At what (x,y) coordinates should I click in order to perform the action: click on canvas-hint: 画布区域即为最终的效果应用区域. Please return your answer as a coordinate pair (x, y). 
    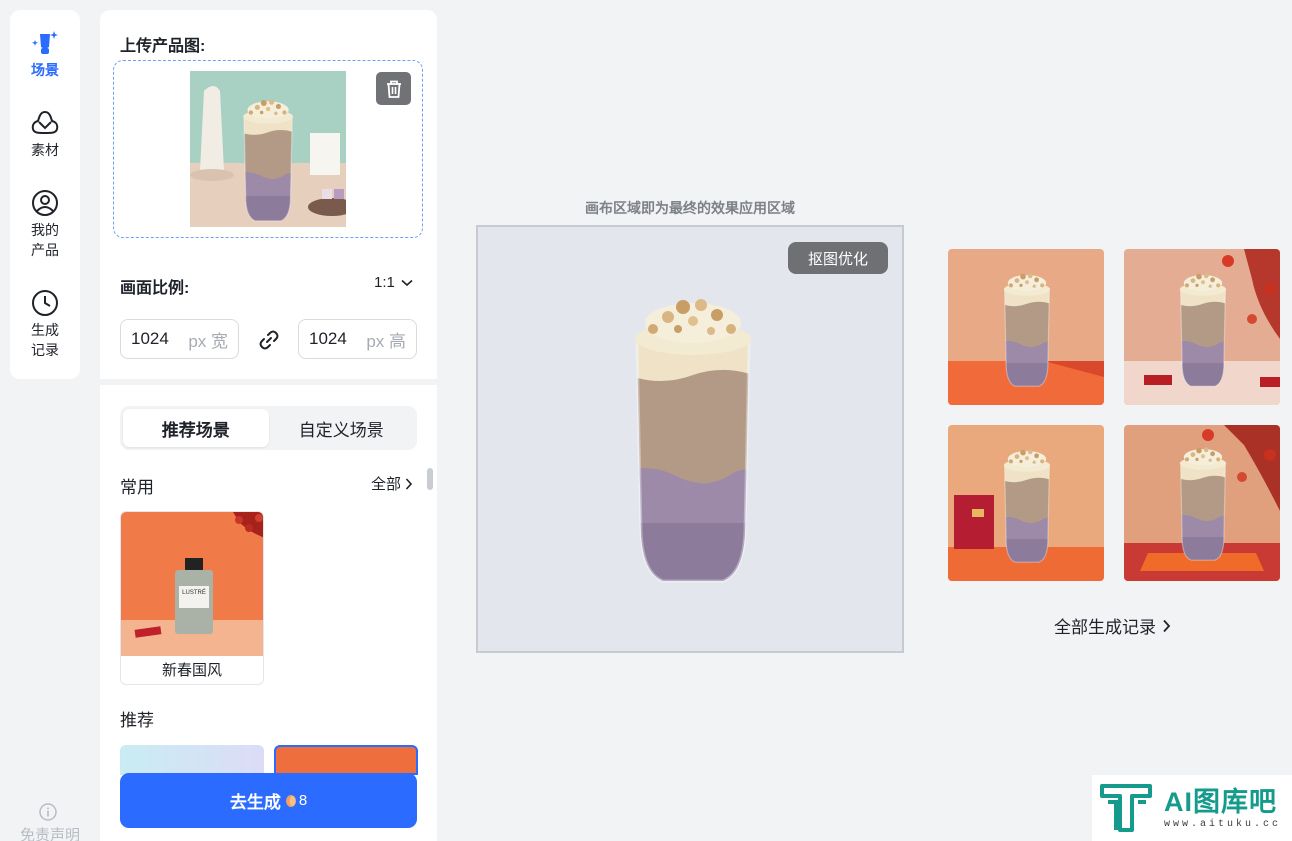
    Looking at the image, I should click on (690, 208).